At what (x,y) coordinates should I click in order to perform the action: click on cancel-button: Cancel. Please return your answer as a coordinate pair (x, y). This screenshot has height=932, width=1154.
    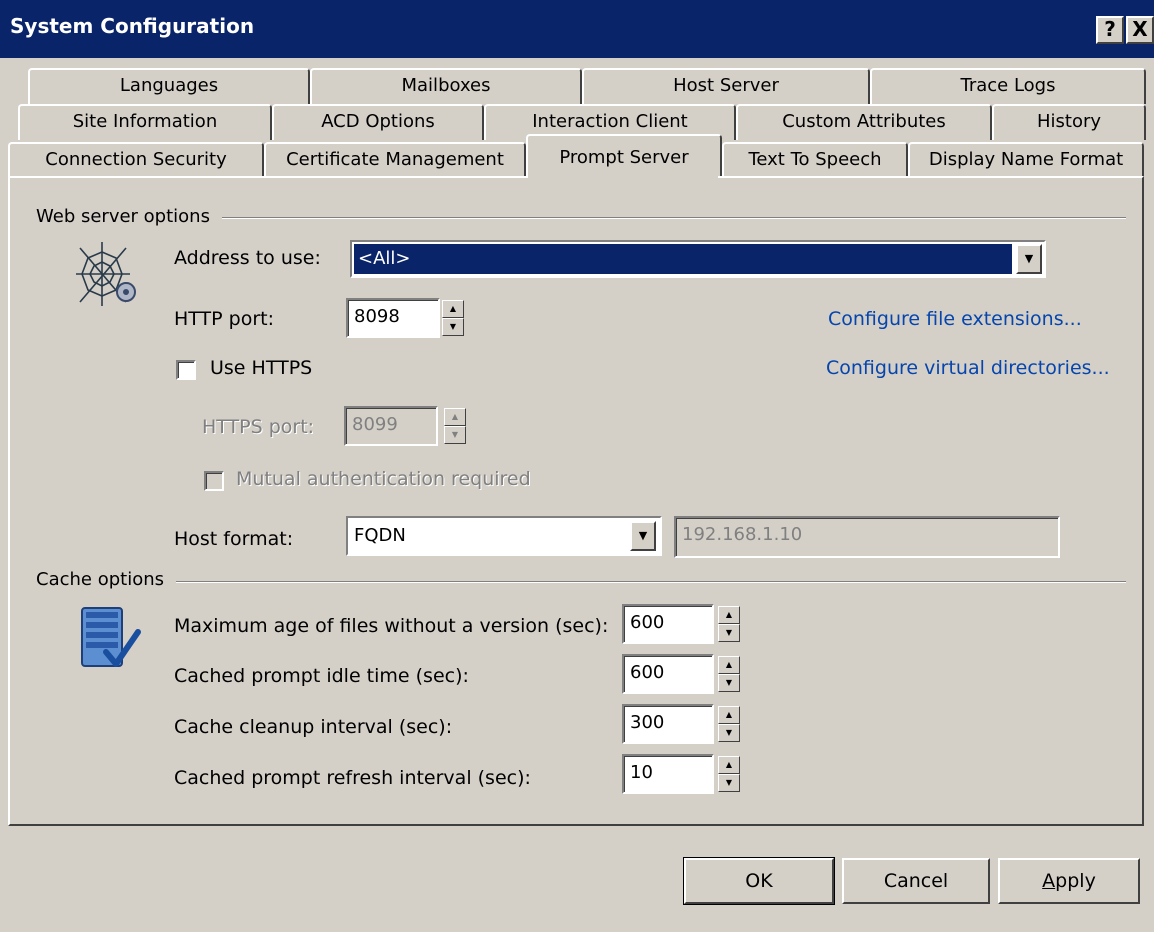
    Looking at the image, I should click on (916, 881).